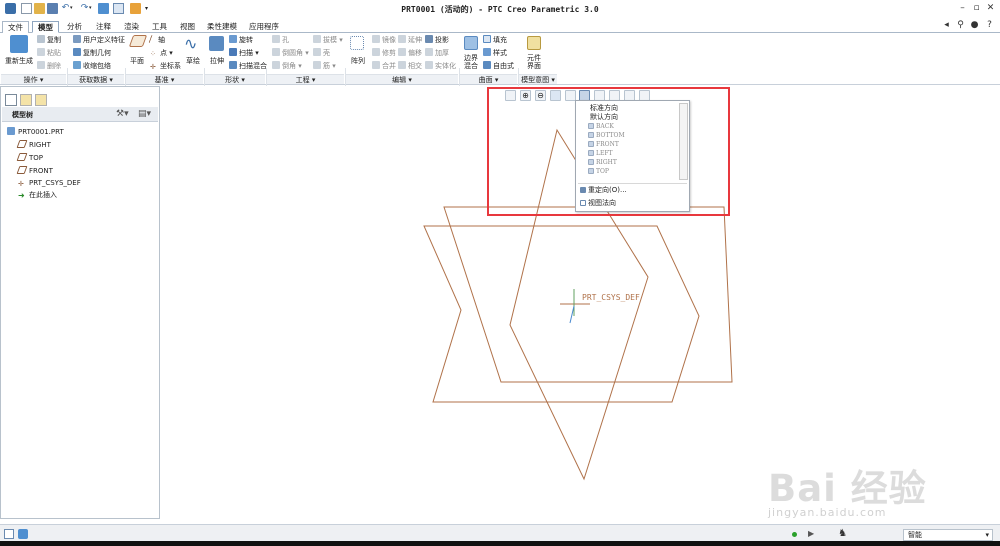 The image size is (1000, 546). What do you see at coordinates (324, 66) in the screenshot?
I see `rib-button: 筋 ▾` at bounding box center [324, 66].